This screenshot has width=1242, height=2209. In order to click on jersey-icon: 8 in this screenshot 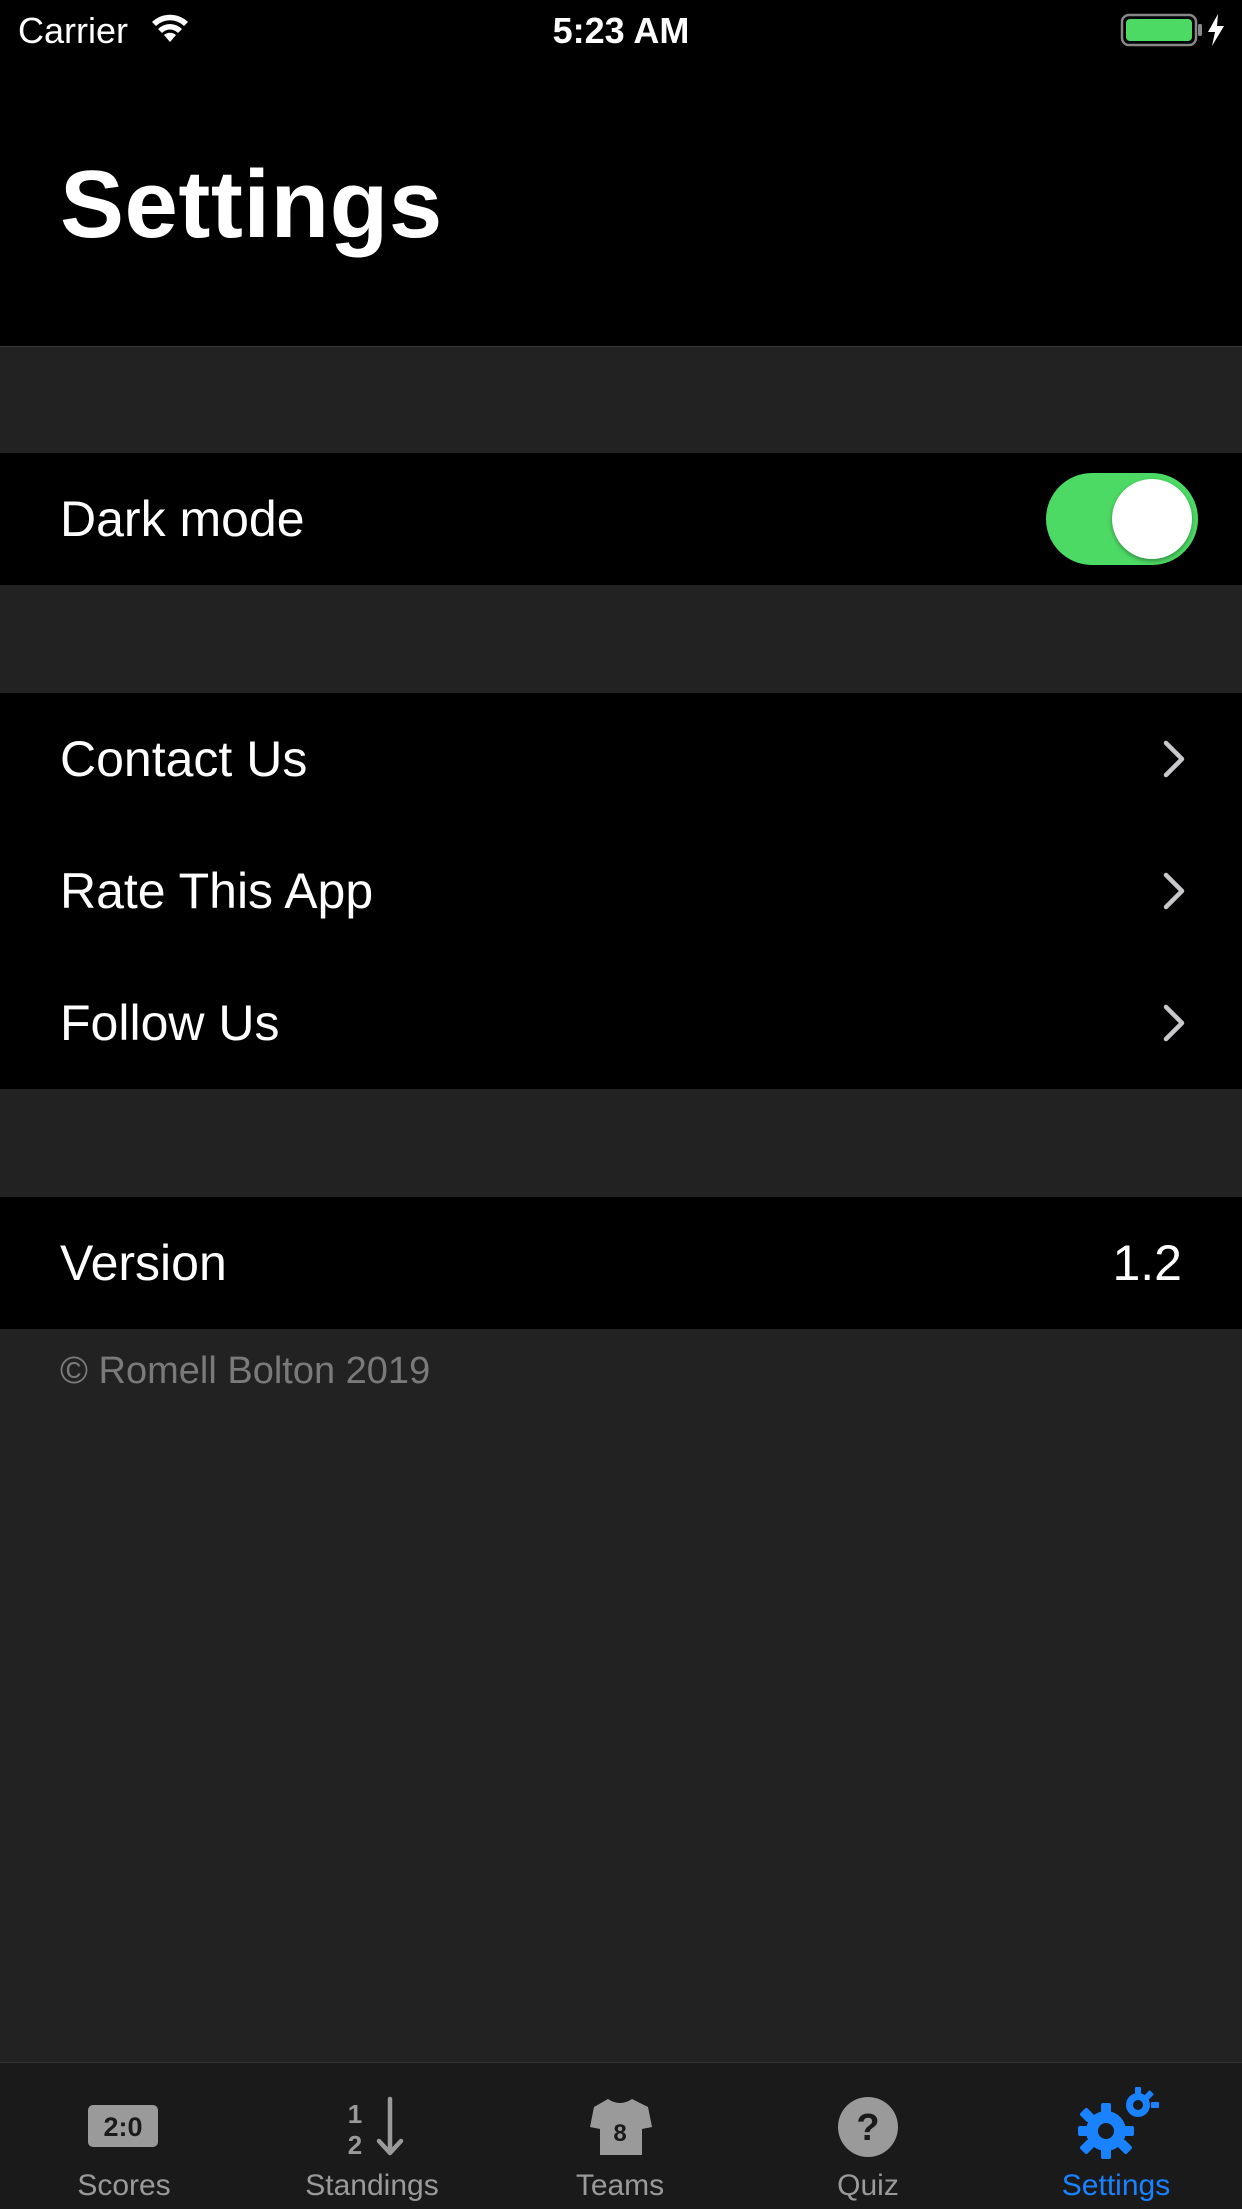, I will do `click(620, 2123)`.